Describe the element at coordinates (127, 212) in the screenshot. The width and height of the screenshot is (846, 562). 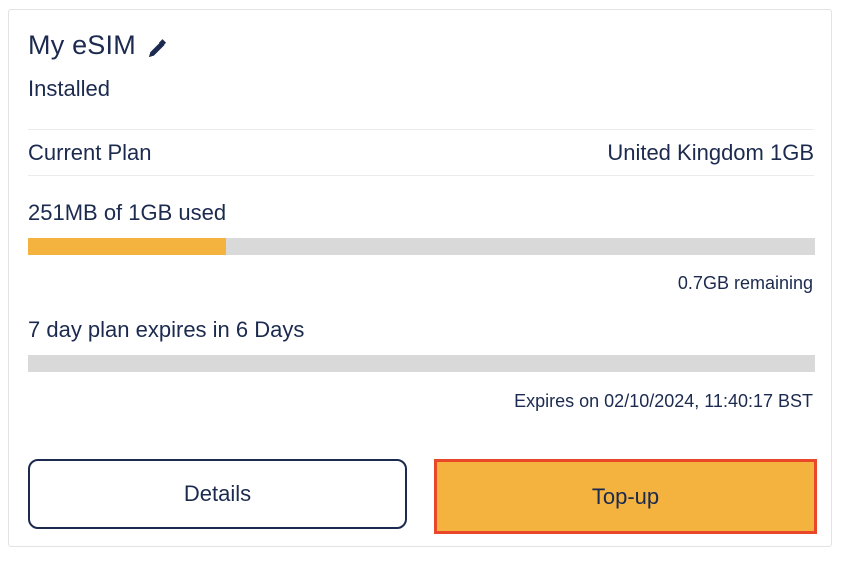
I see `data-usage-text: 251MB of 1GB used` at that location.